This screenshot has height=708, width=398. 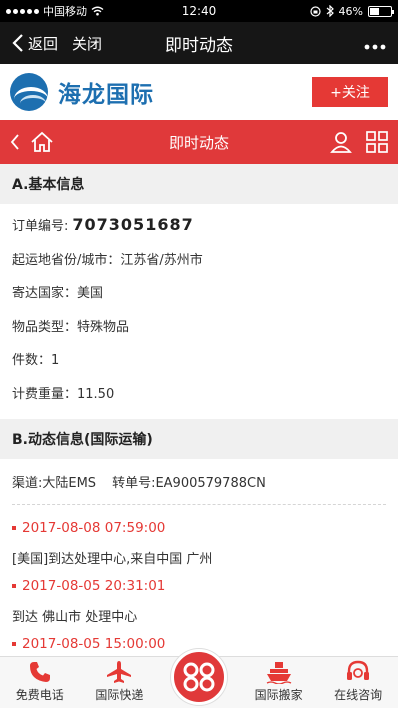 I want to click on brand-name: 海龙国际, so click(x=106, y=95).